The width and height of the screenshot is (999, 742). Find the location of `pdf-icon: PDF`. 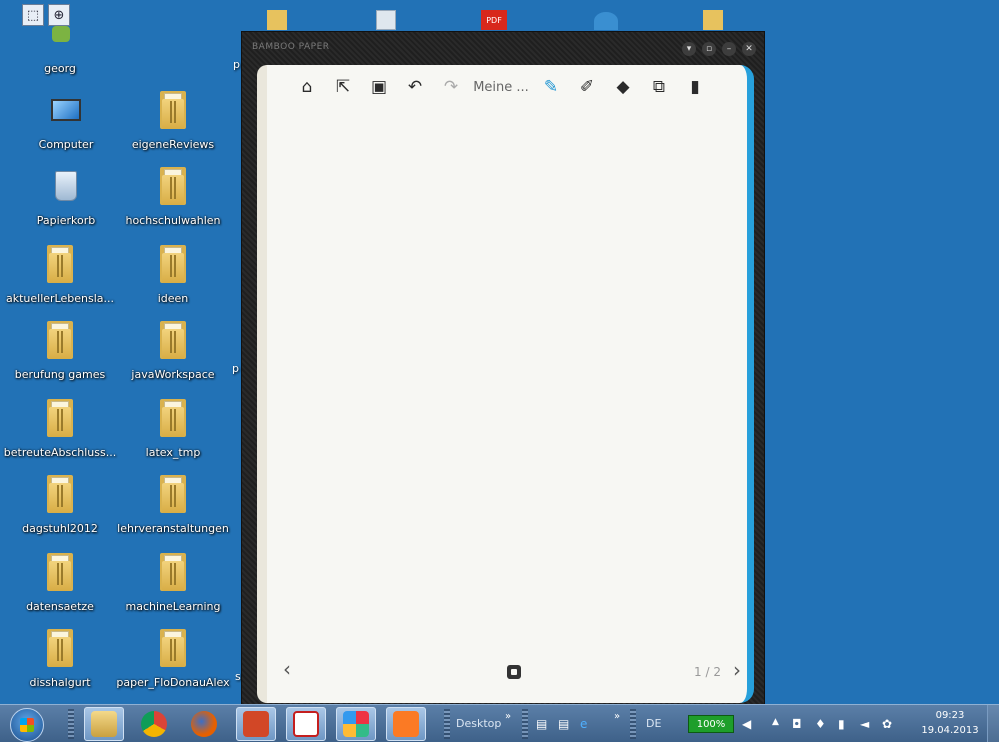

pdf-icon: PDF is located at coordinates (494, 21).